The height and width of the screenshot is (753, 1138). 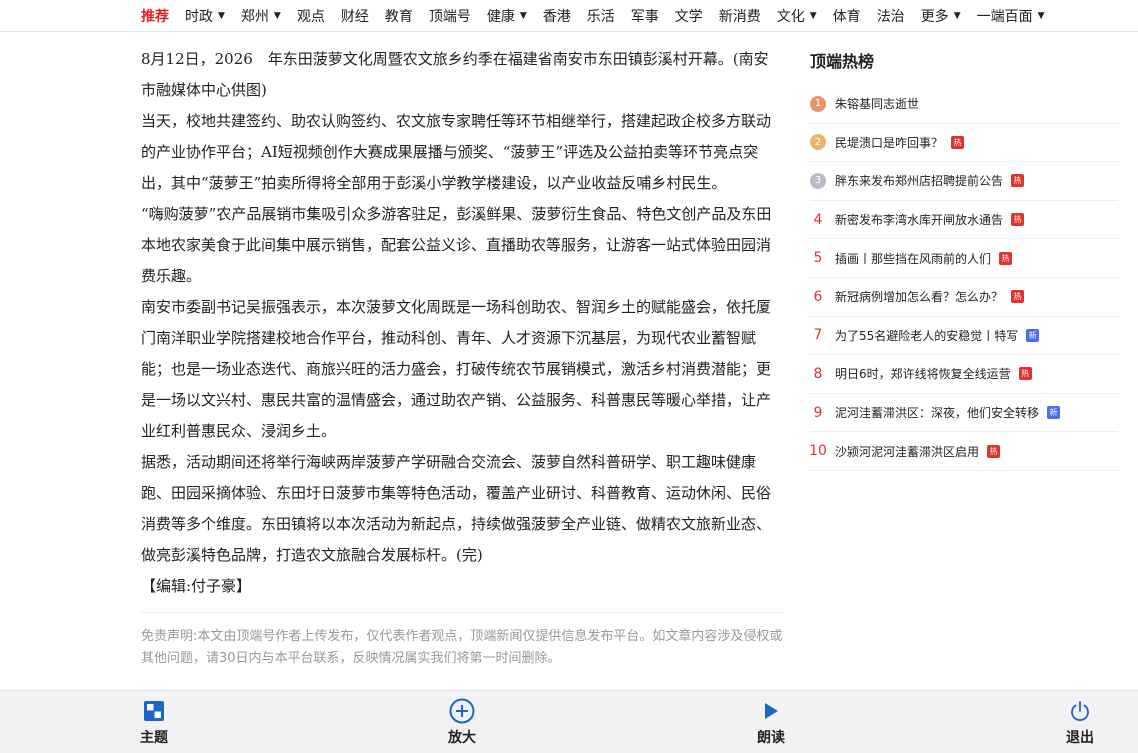 What do you see at coordinates (261, 16) in the screenshot?
I see `nav-item-zhengzhou: 郑州 ▼` at bounding box center [261, 16].